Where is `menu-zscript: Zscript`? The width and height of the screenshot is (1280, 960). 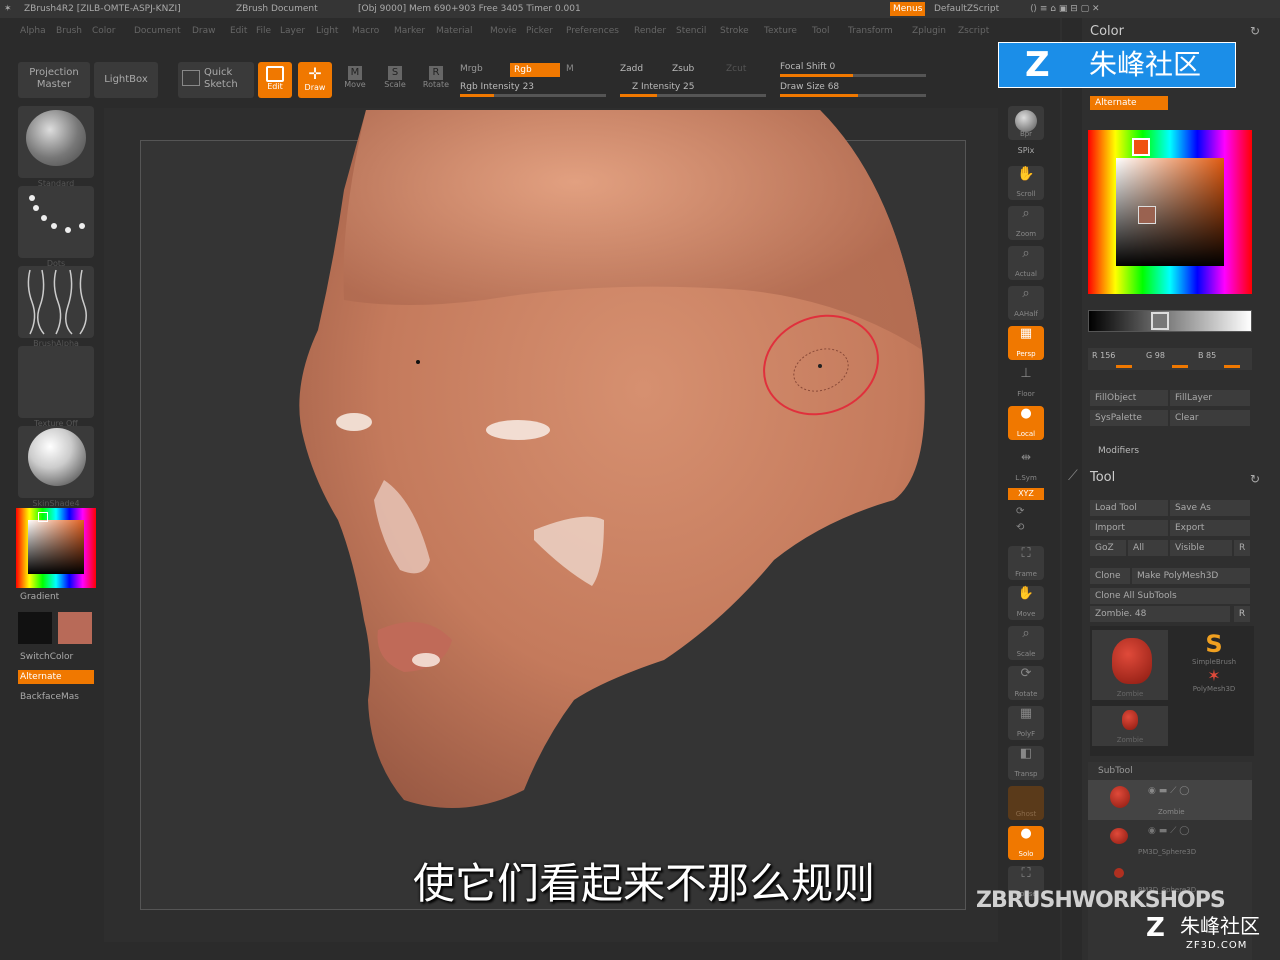 menu-zscript: Zscript is located at coordinates (973, 31).